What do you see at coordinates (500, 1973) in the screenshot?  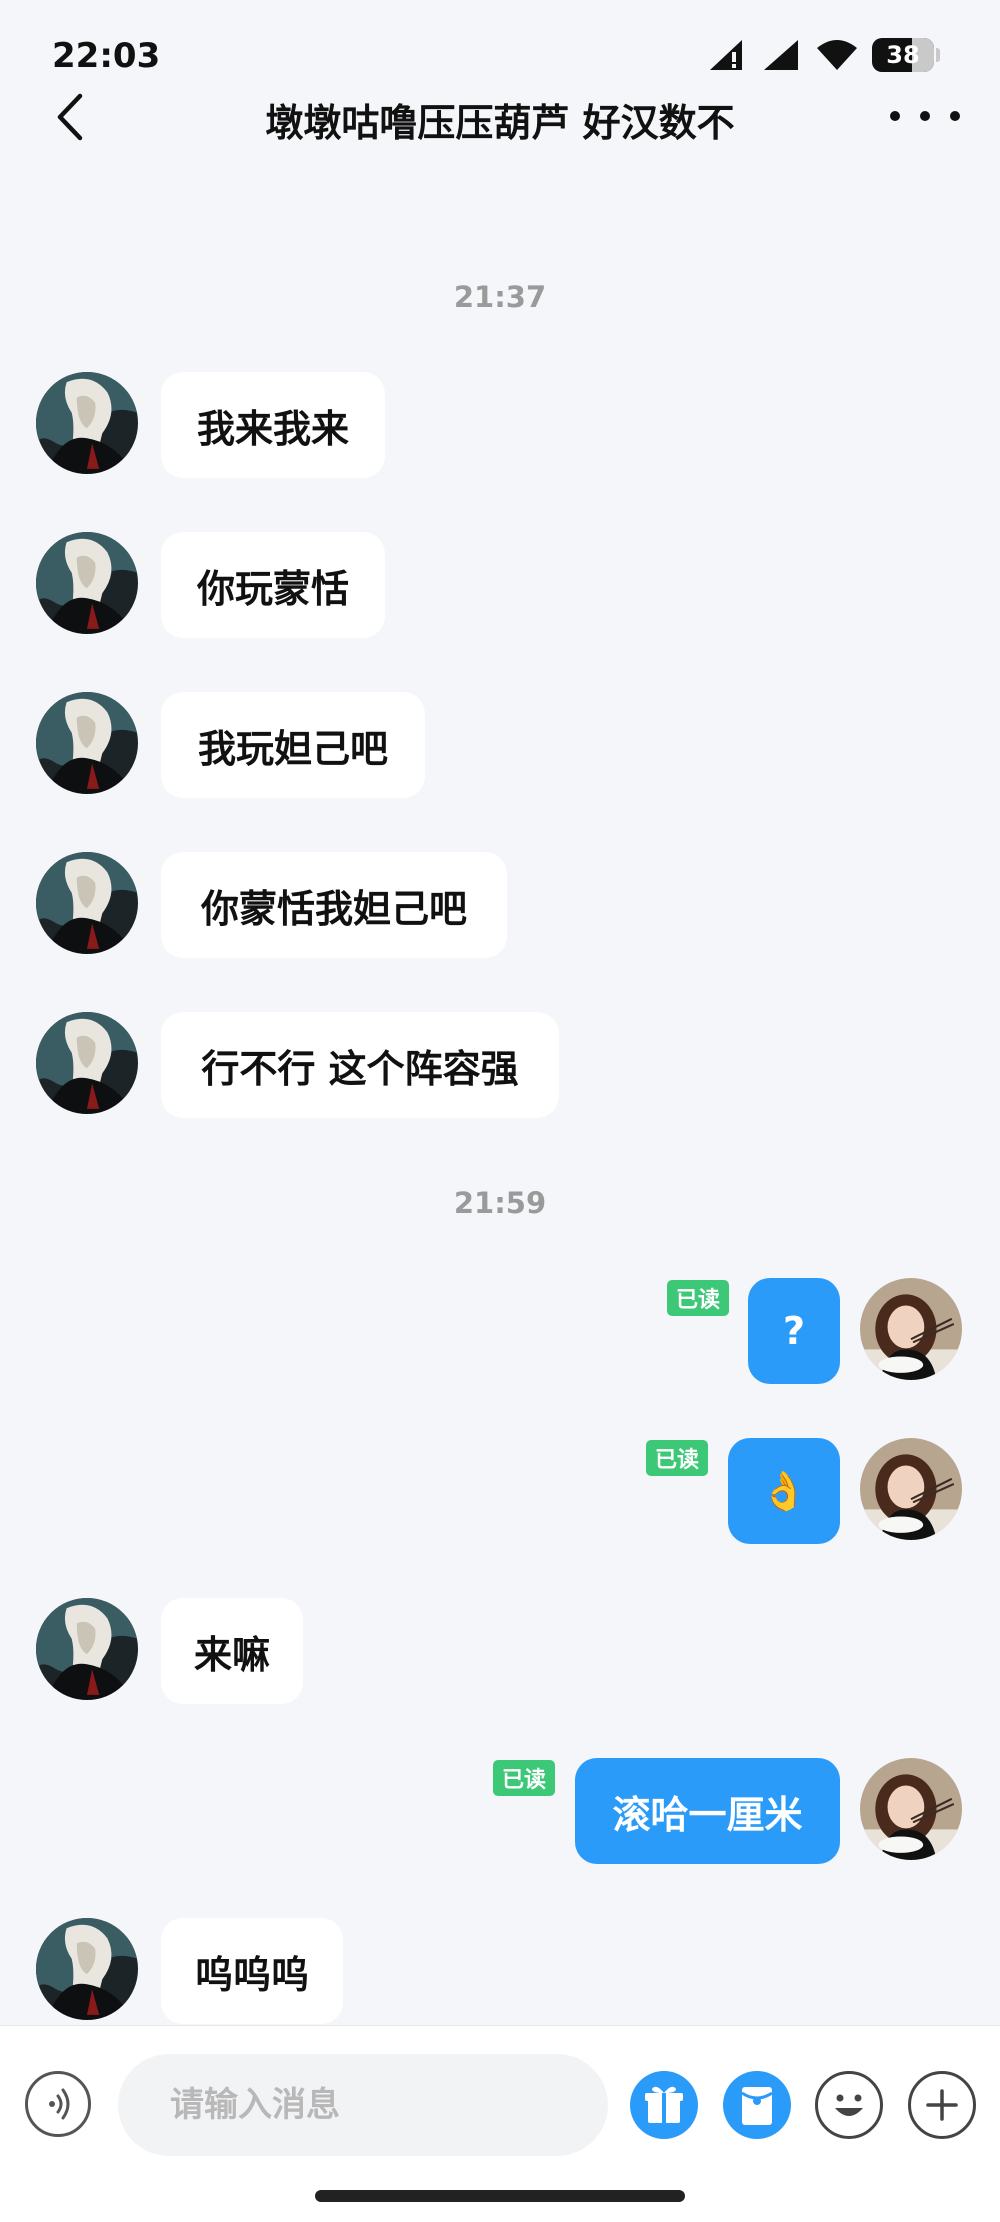 I see `message-row: 呜呜呜` at bounding box center [500, 1973].